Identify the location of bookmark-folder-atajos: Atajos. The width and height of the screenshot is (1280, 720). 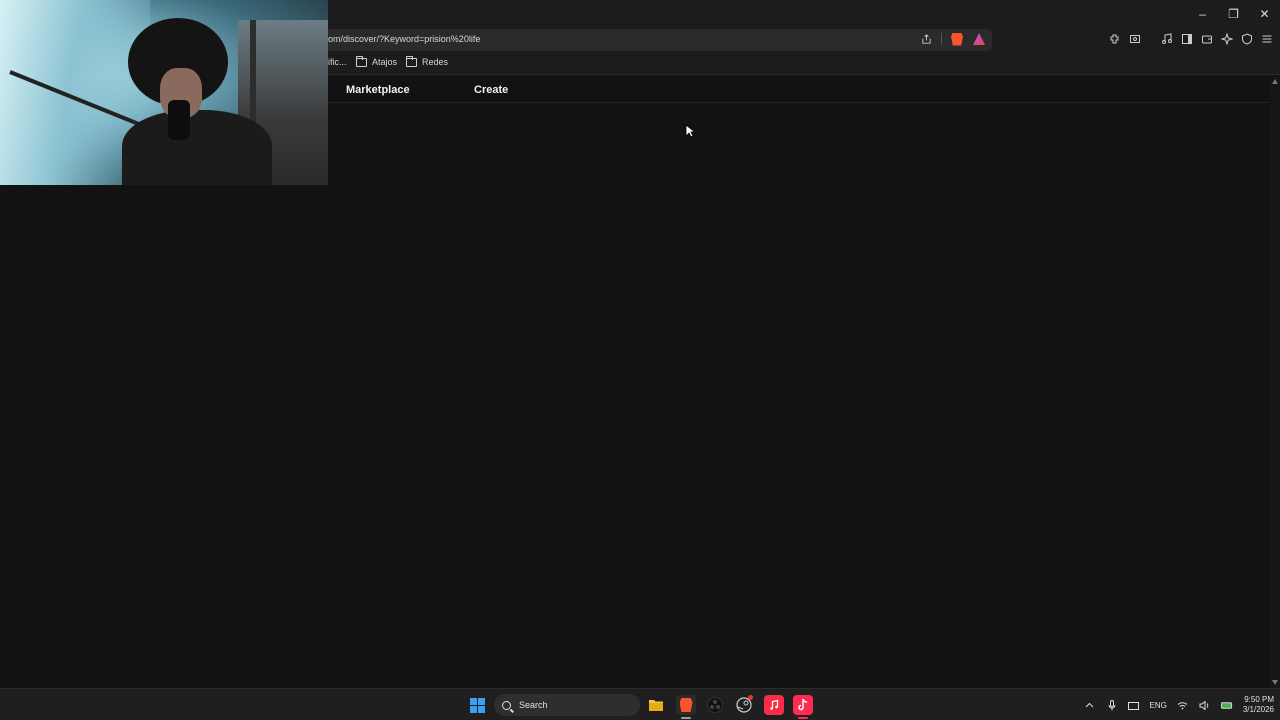
(377, 61).